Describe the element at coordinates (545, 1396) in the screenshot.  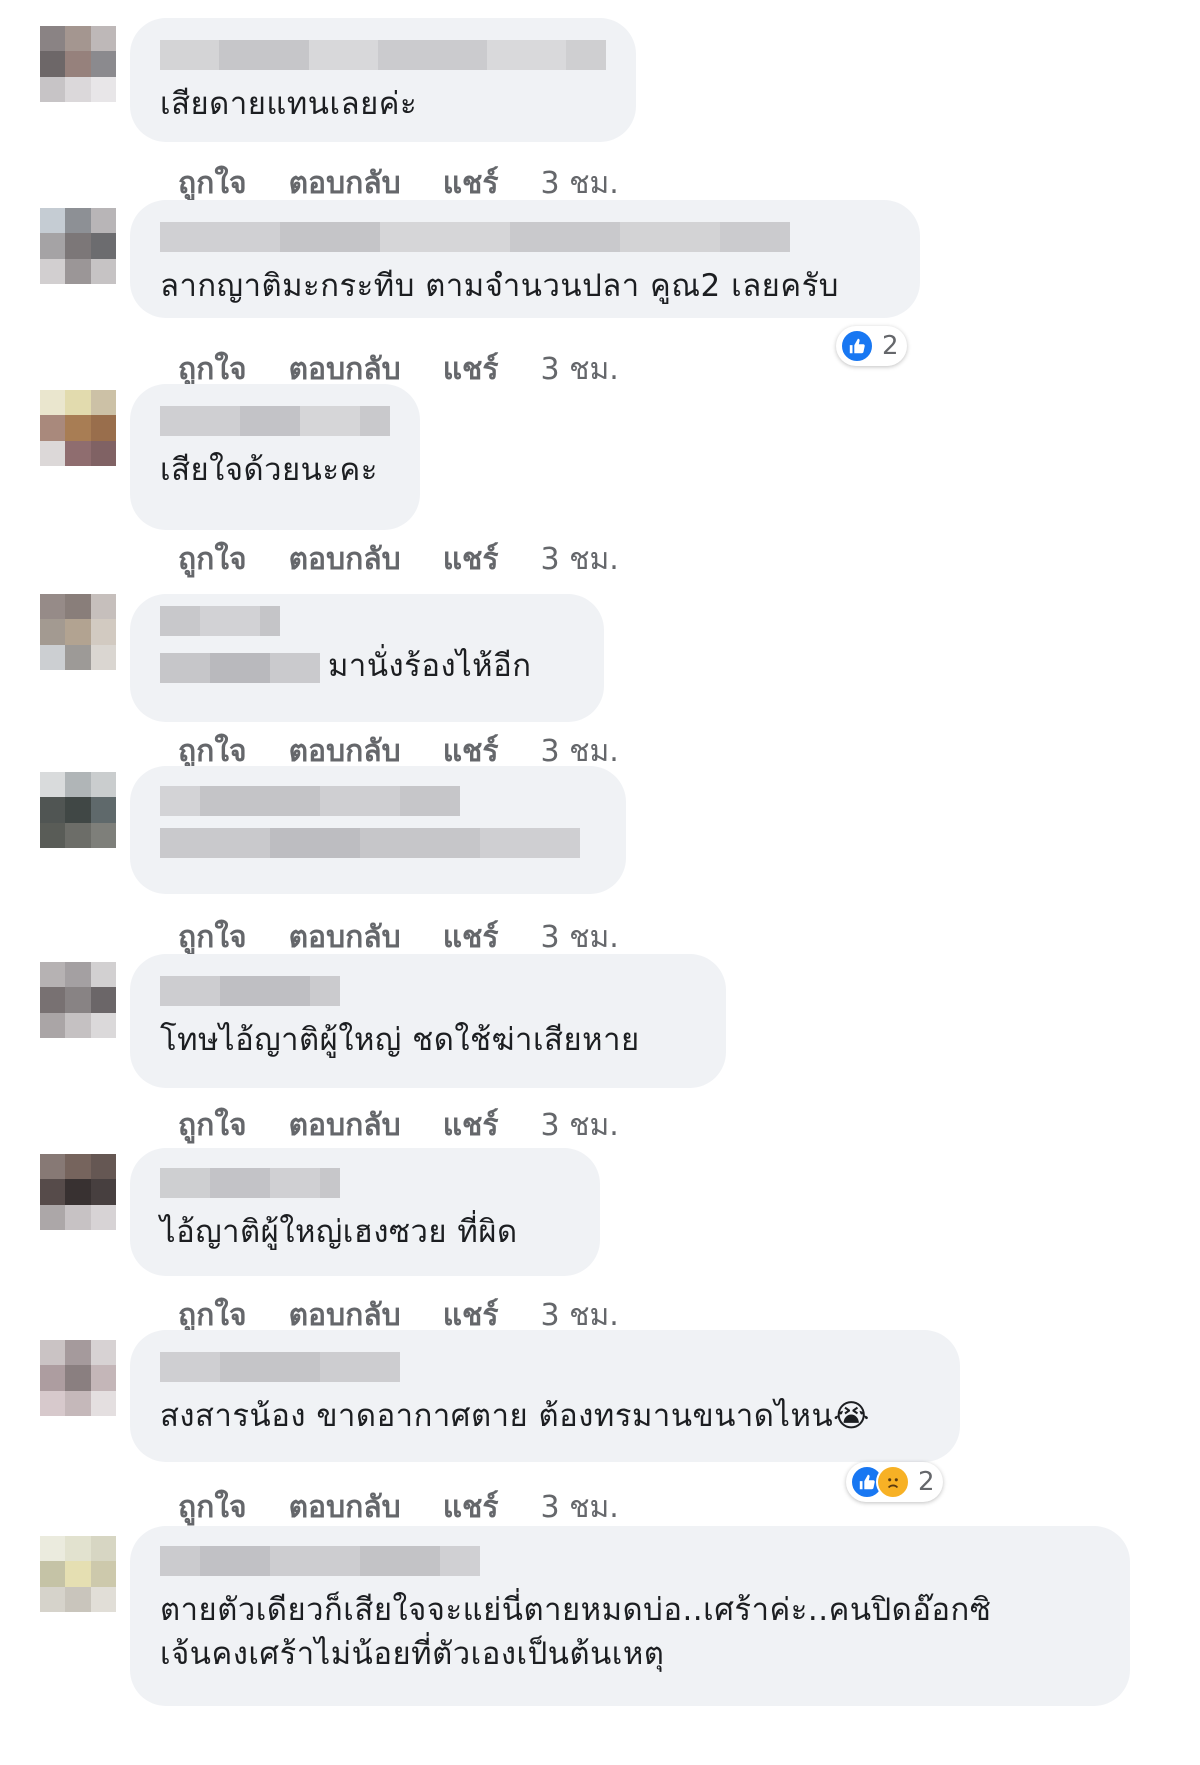
I see `comment-bubble: สงสารน้อง ขาดอากาศตาย ต้องทรมานขนาดไหน😭` at that location.